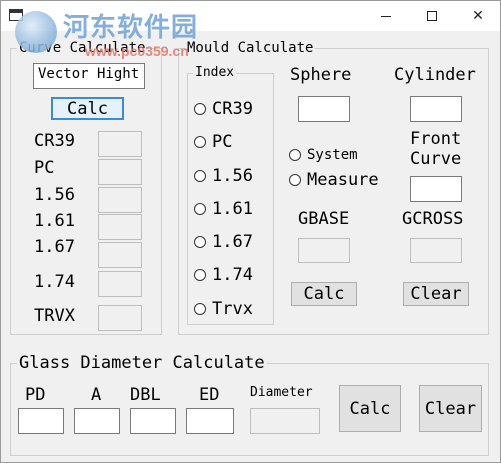  Describe the element at coordinates (436, 139) in the screenshot. I see `front-curve-label-line1: Front` at that location.